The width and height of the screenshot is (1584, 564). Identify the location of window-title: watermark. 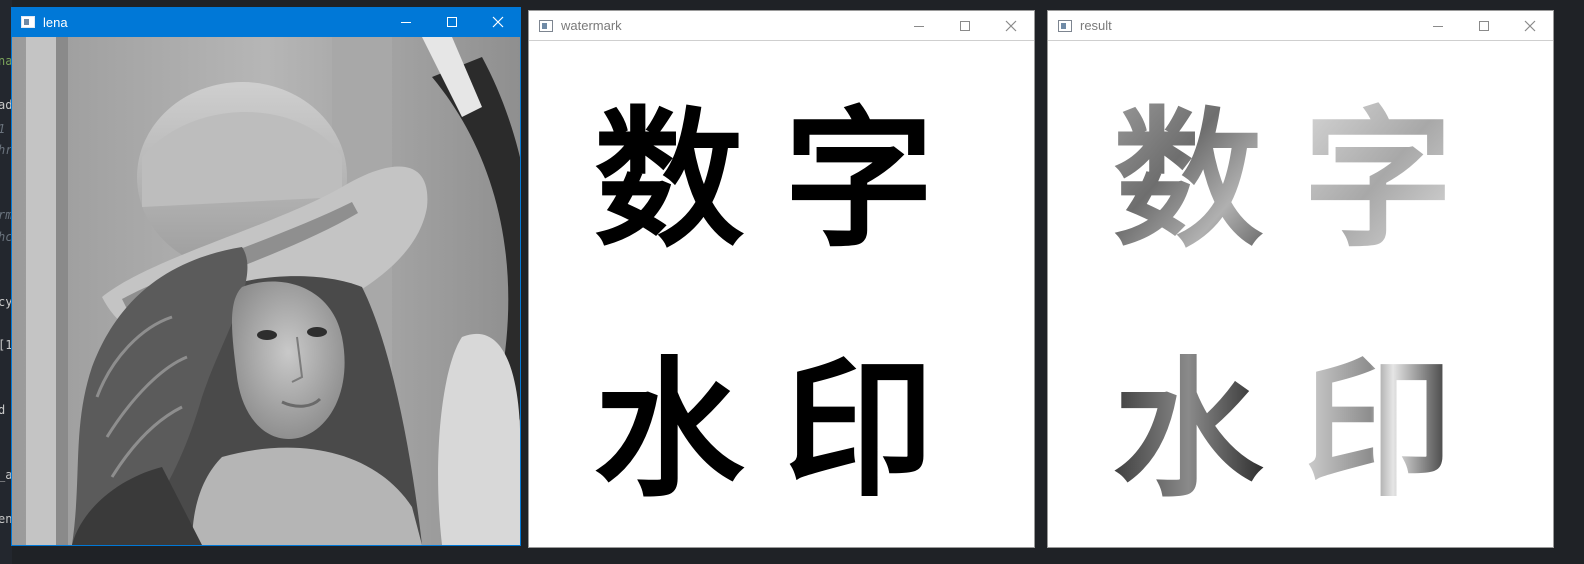
(591, 25).